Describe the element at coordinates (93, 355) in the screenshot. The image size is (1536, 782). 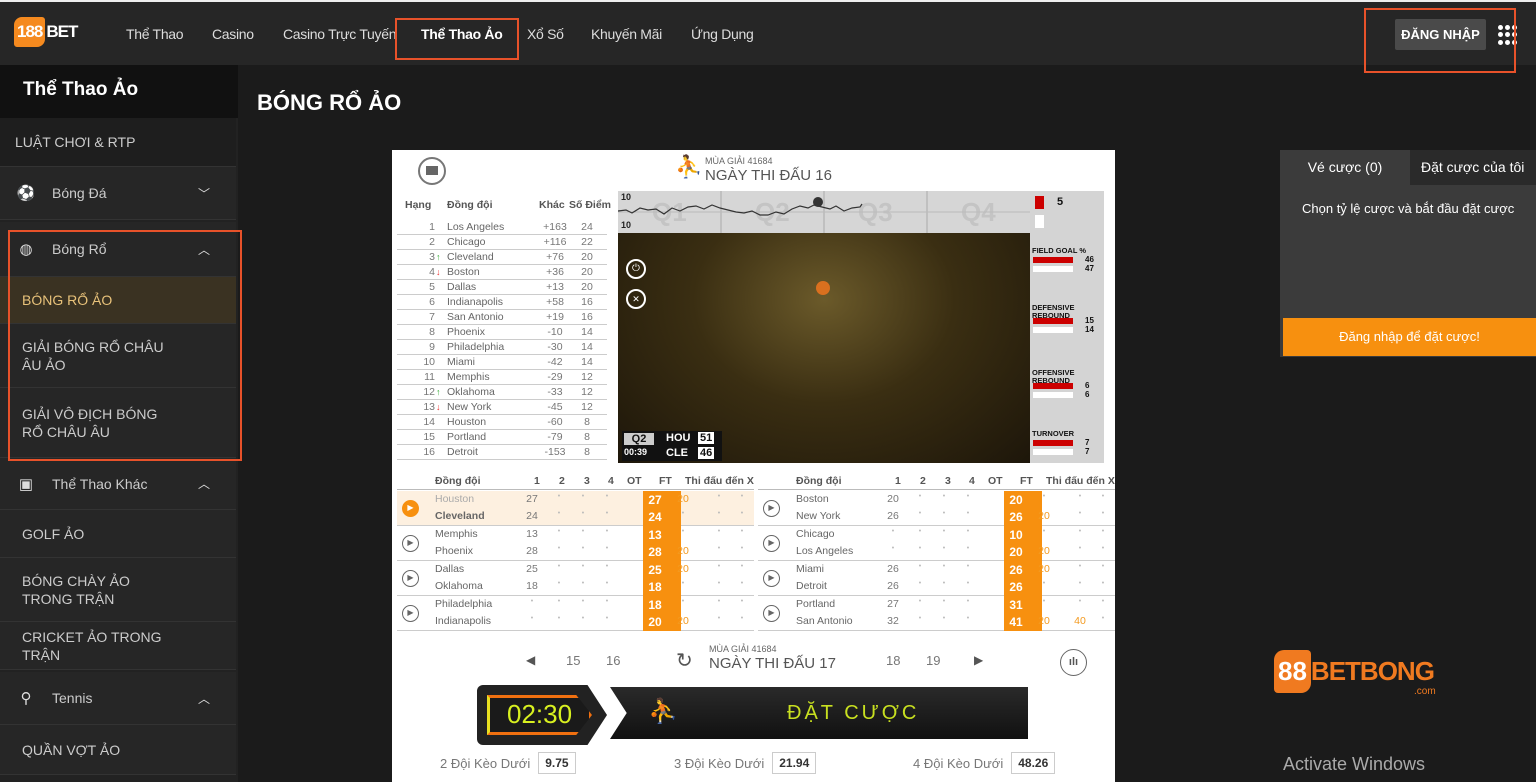
I see `sidebar-item-label: GIẢI BÓNG RỔ CHÂU ÂU ẢO` at that location.